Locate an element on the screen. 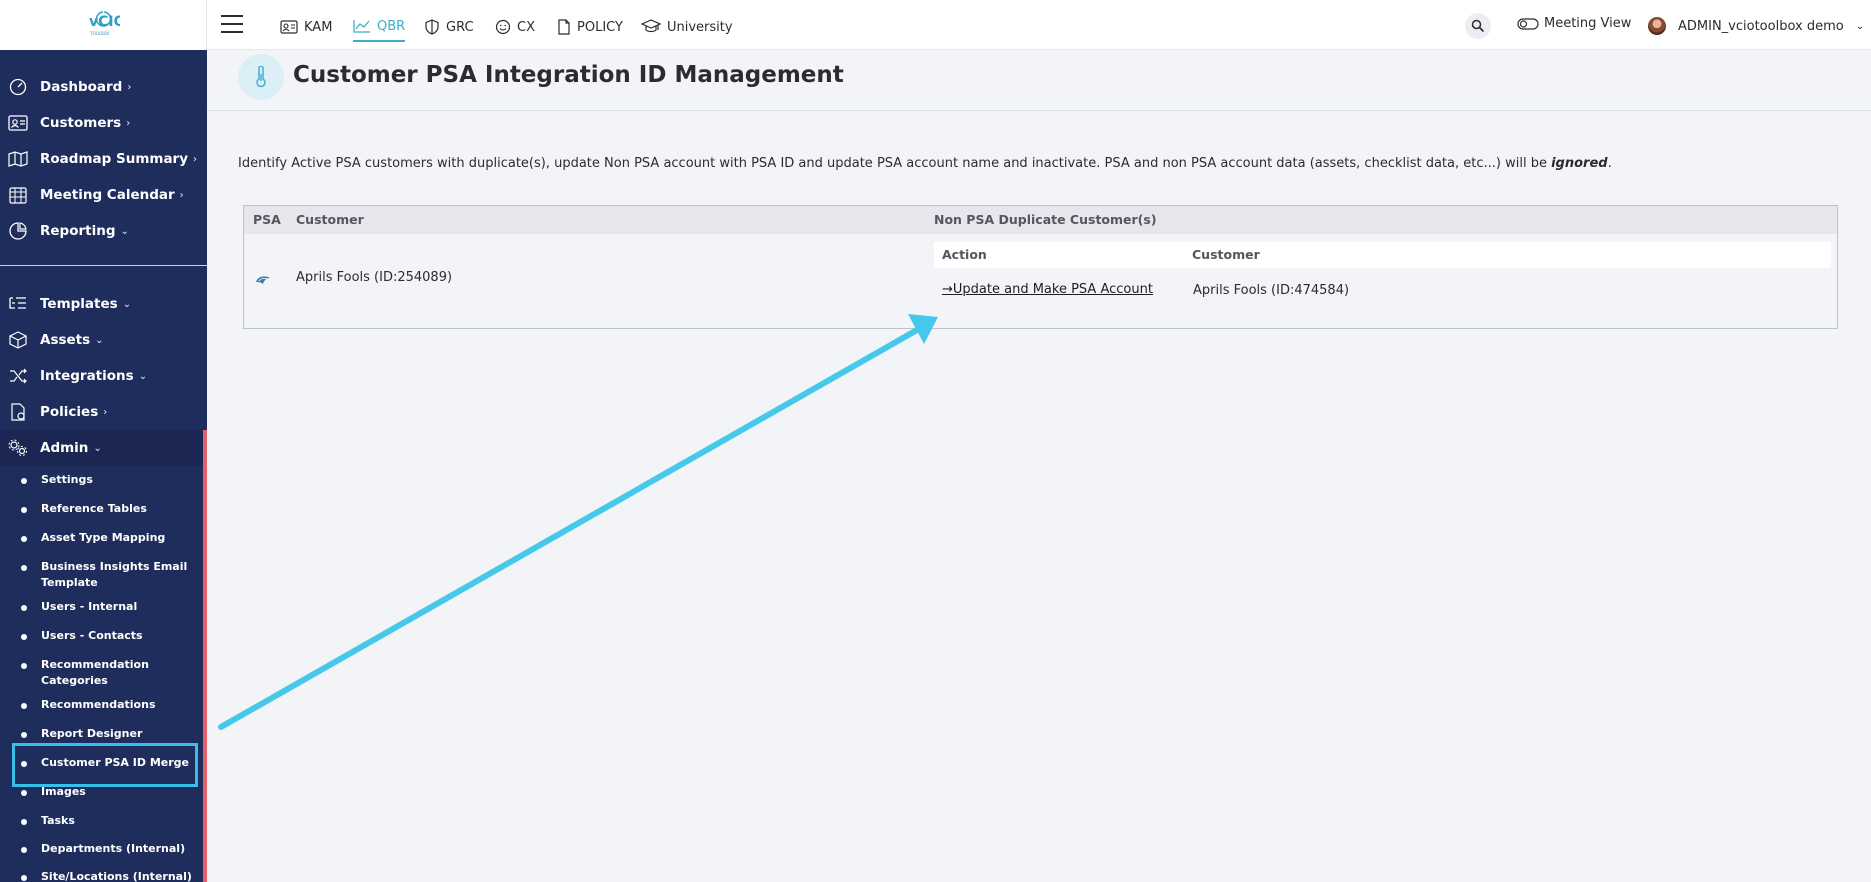 The width and height of the screenshot is (1871, 882). tab-label: QBR is located at coordinates (391, 26).